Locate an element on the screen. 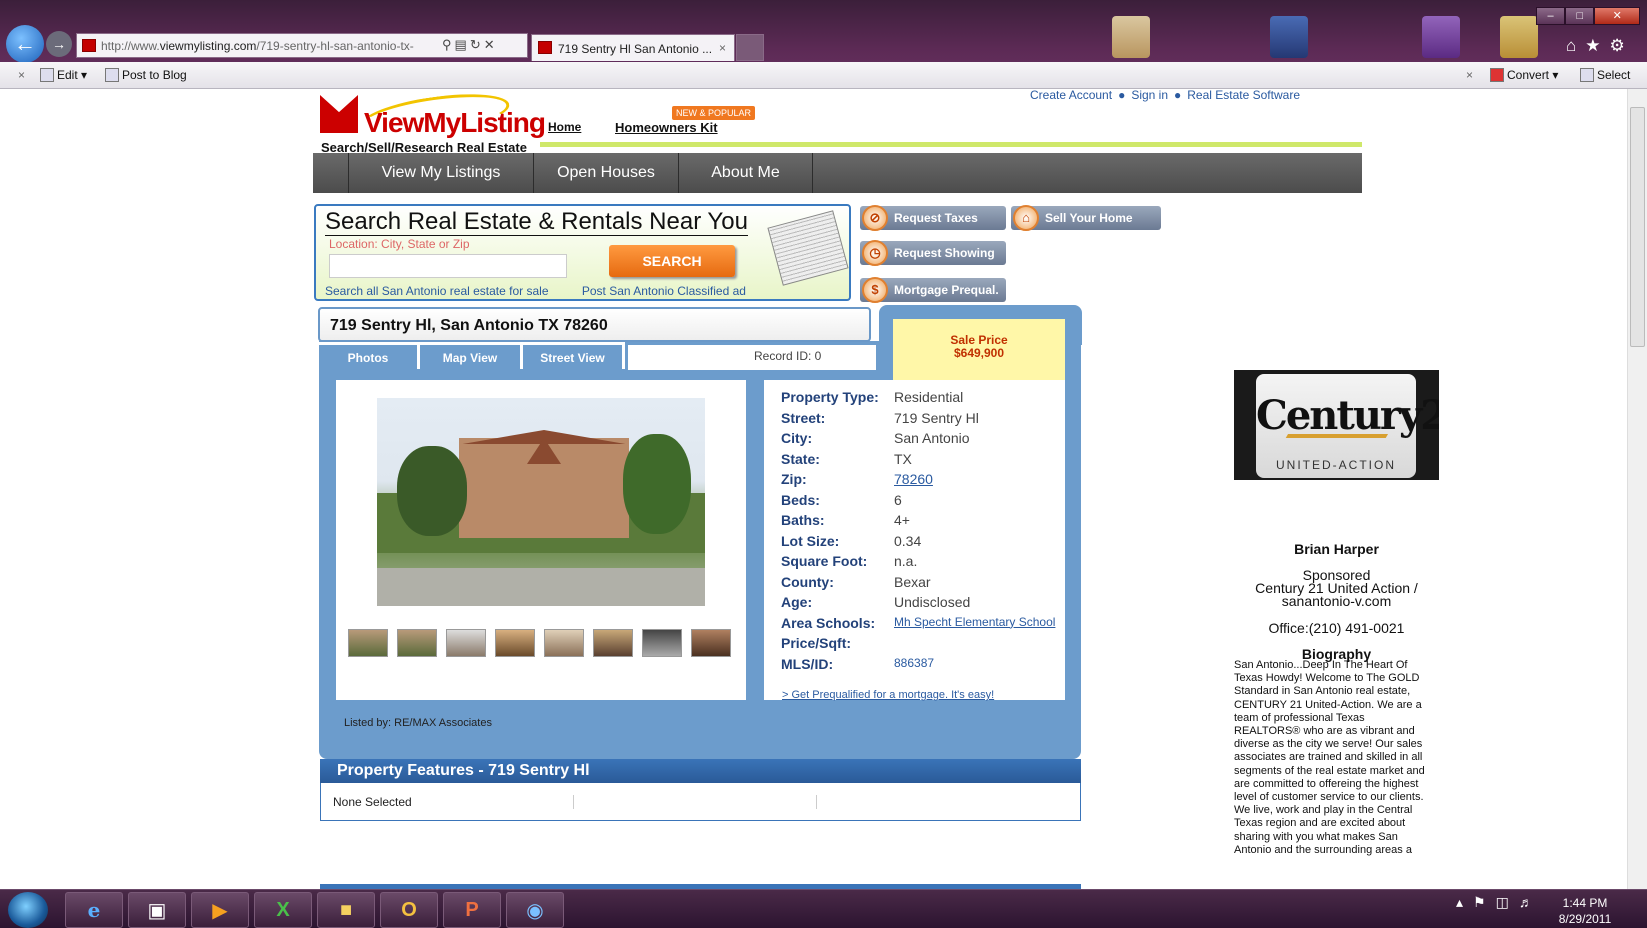 The width and height of the screenshot is (1647, 928). detail-label: Area Schools: is located at coordinates (828, 622).